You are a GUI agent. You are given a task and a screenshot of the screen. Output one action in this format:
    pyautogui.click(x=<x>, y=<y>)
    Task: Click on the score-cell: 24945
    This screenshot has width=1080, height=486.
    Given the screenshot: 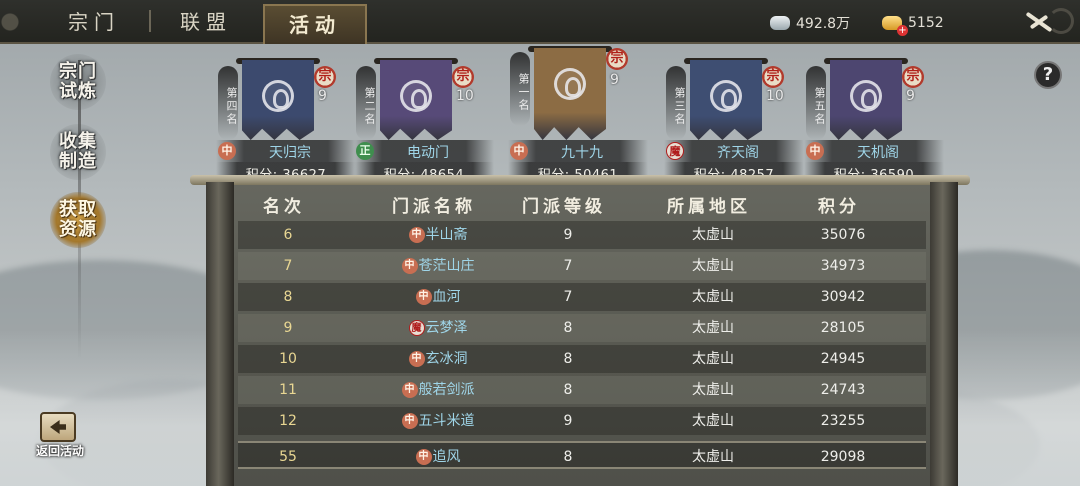 What is the action you would take?
    pyautogui.click(x=843, y=359)
    